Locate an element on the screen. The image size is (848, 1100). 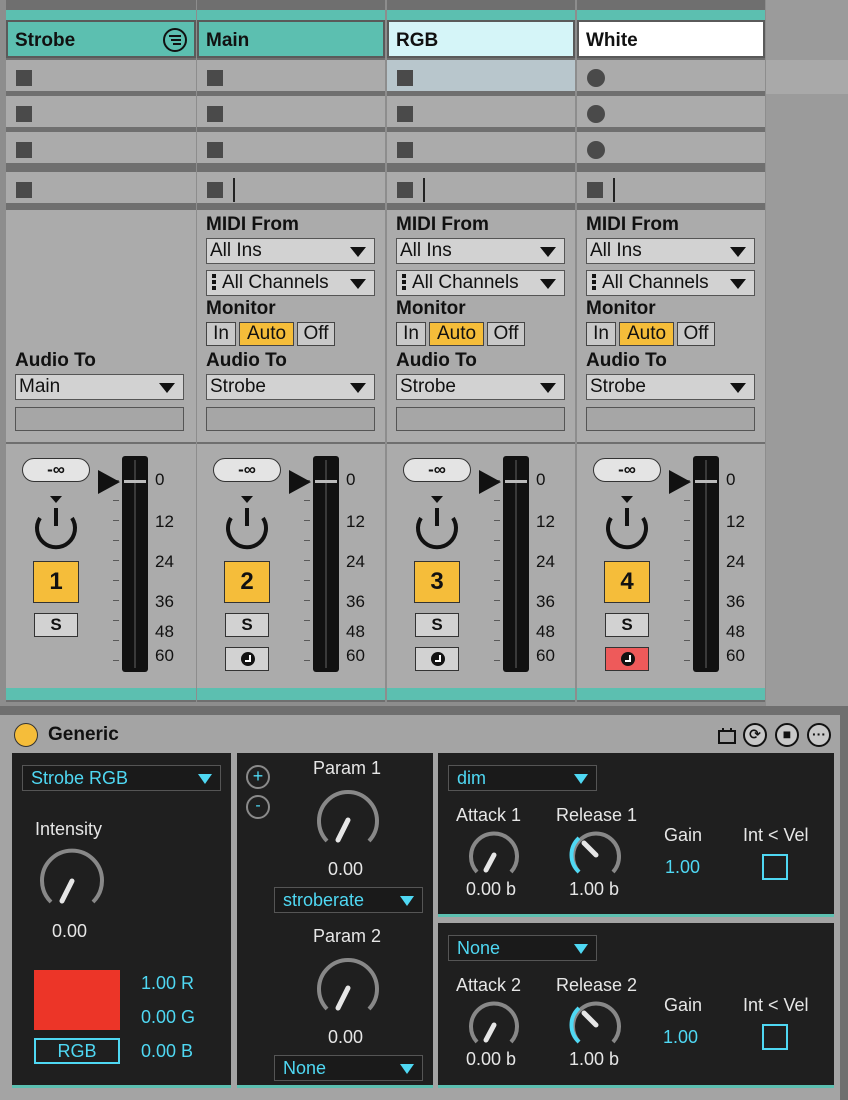
track-title: White is located at coordinates (671, 39).